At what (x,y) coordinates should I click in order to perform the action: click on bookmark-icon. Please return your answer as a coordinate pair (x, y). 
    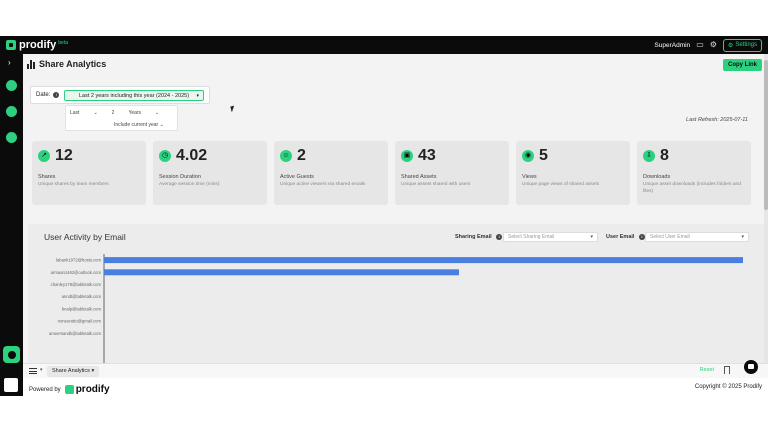
    Looking at the image, I should click on (727, 370).